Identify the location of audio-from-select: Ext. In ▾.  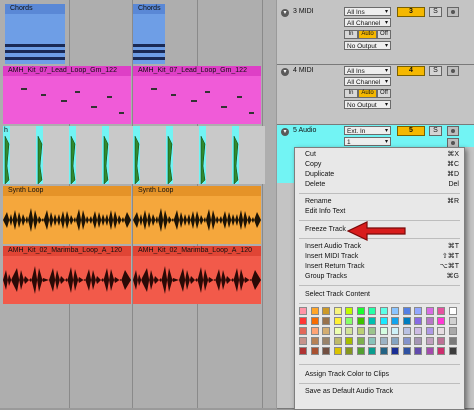
(367, 130).